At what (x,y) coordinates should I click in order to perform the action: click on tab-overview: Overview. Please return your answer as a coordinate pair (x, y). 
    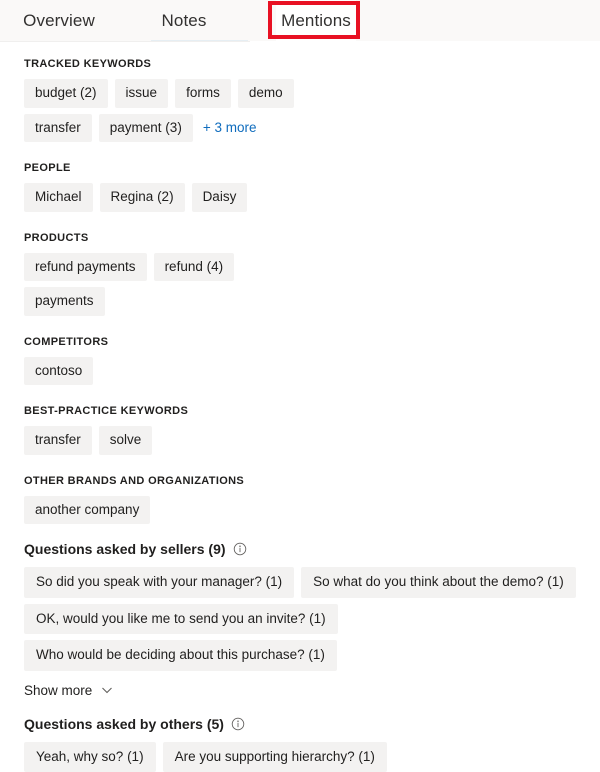
    Looking at the image, I should click on (59, 20).